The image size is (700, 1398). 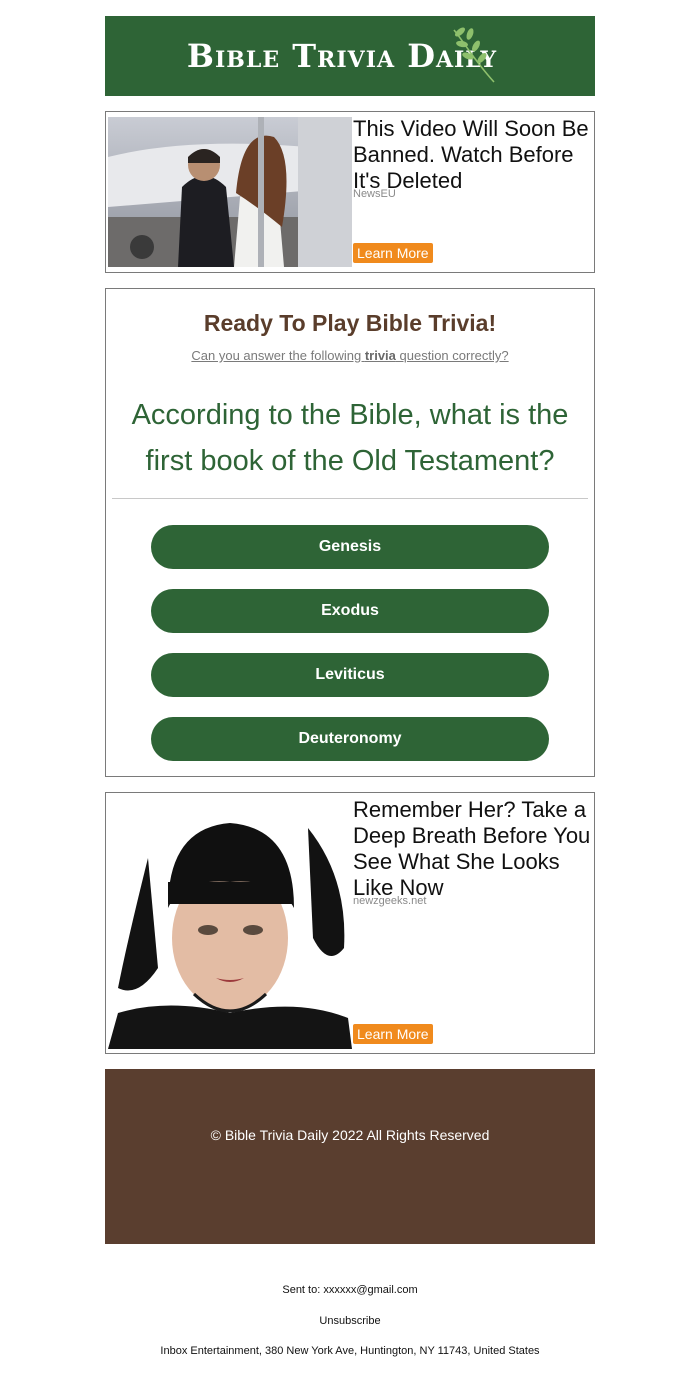 I want to click on ad-source: NewsEU, so click(x=374, y=194).